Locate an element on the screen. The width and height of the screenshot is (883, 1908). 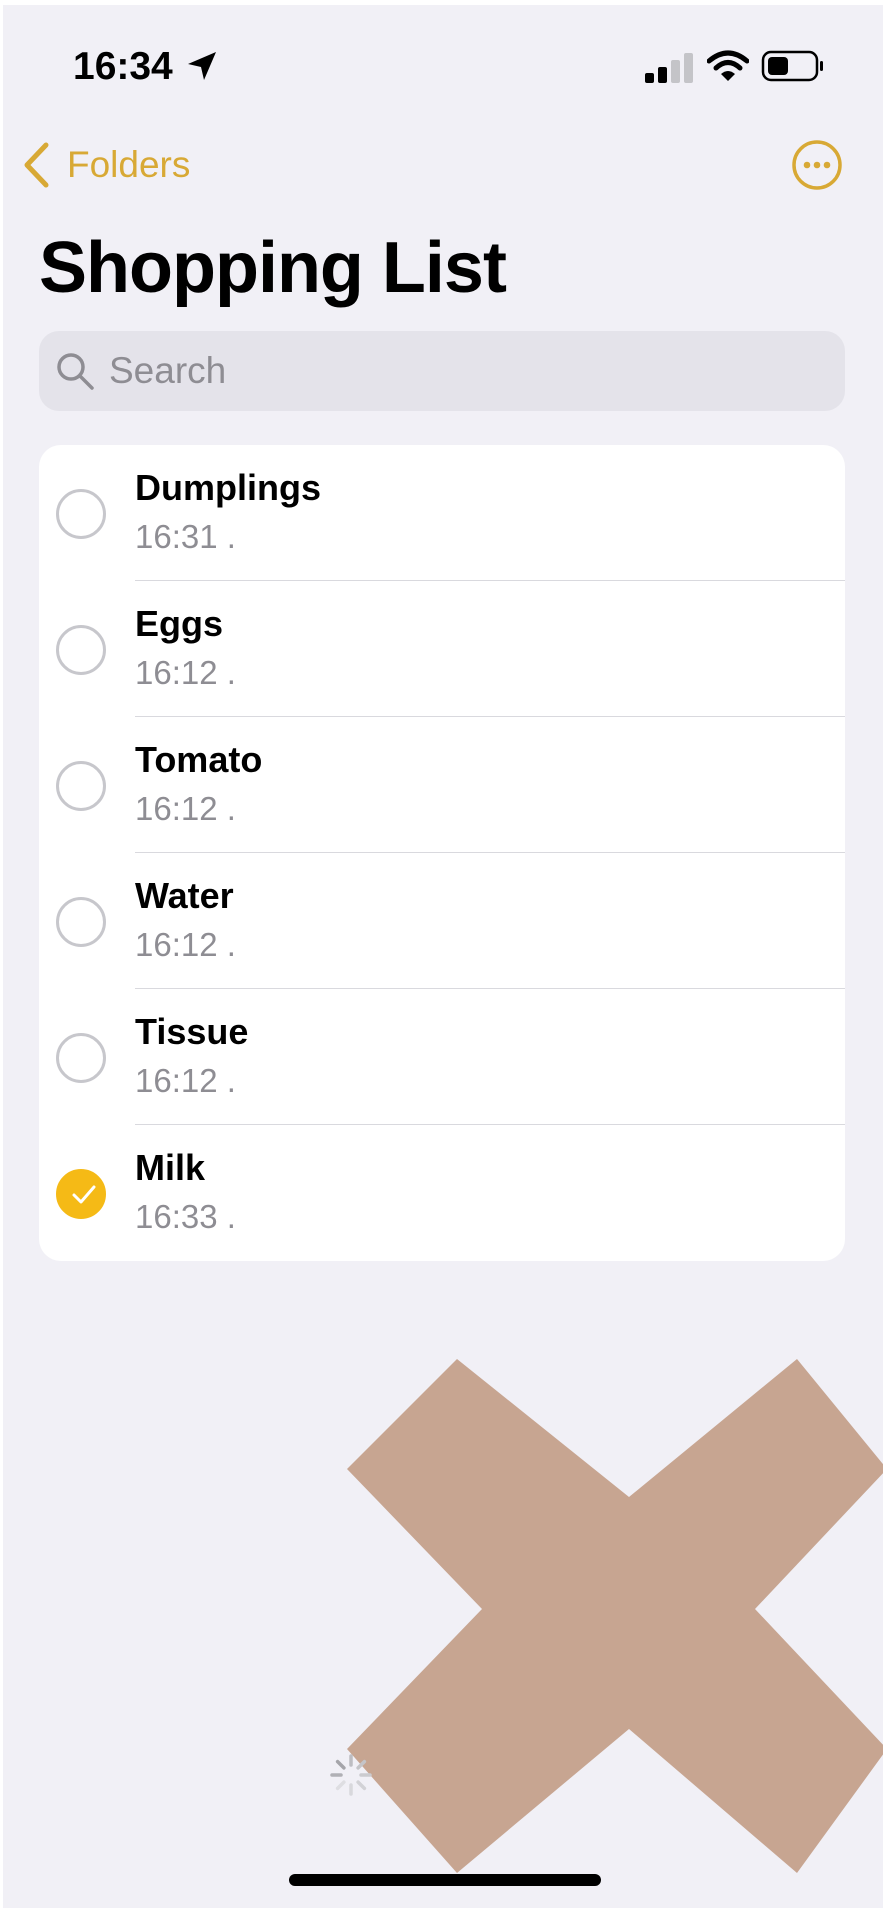
list-item: Eggs 16:12 . is located at coordinates (442, 649).